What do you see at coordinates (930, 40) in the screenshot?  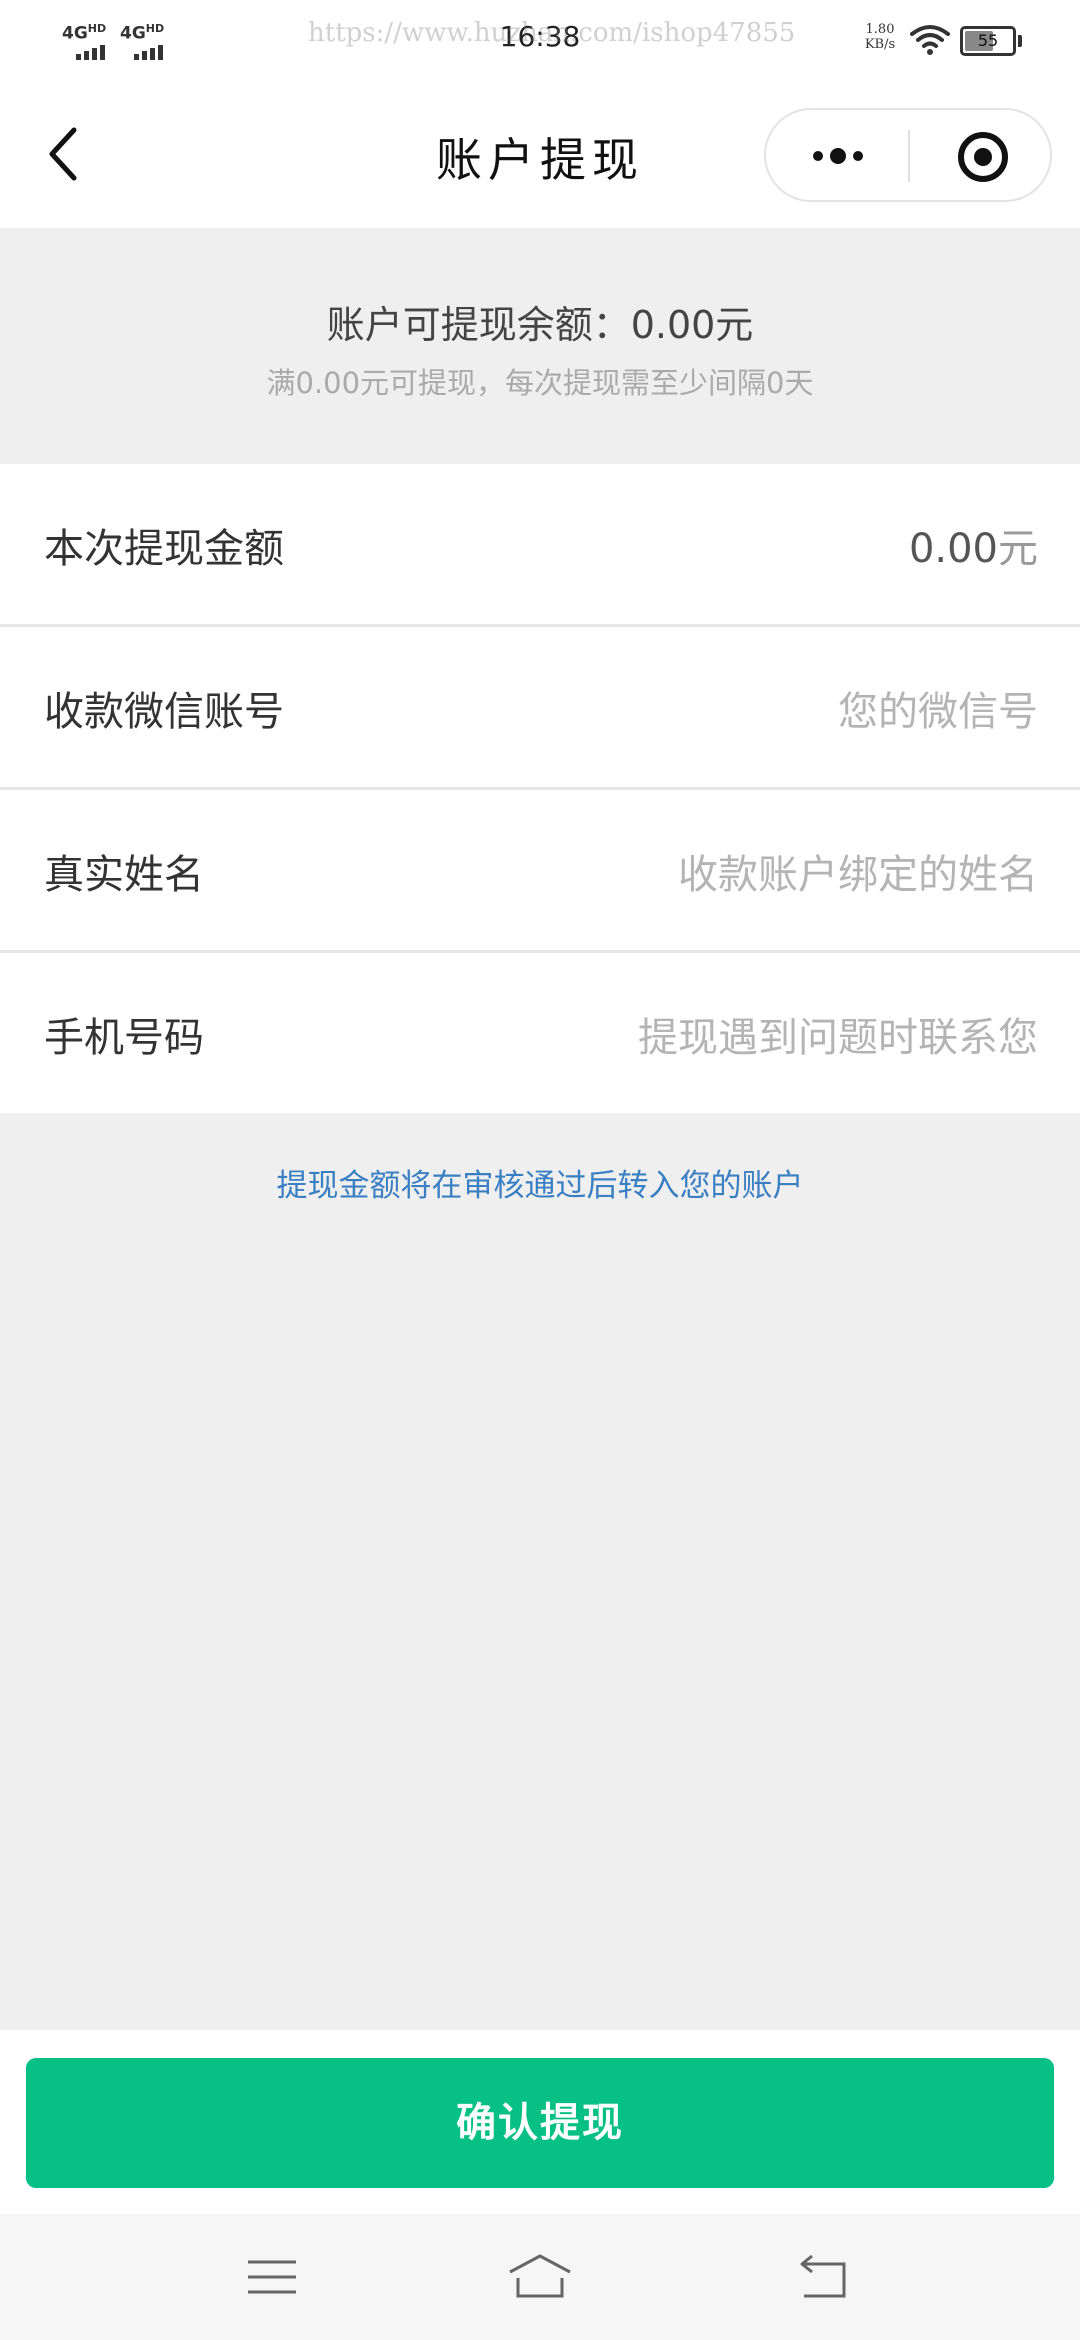 I see `wifi-icon` at bounding box center [930, 40].